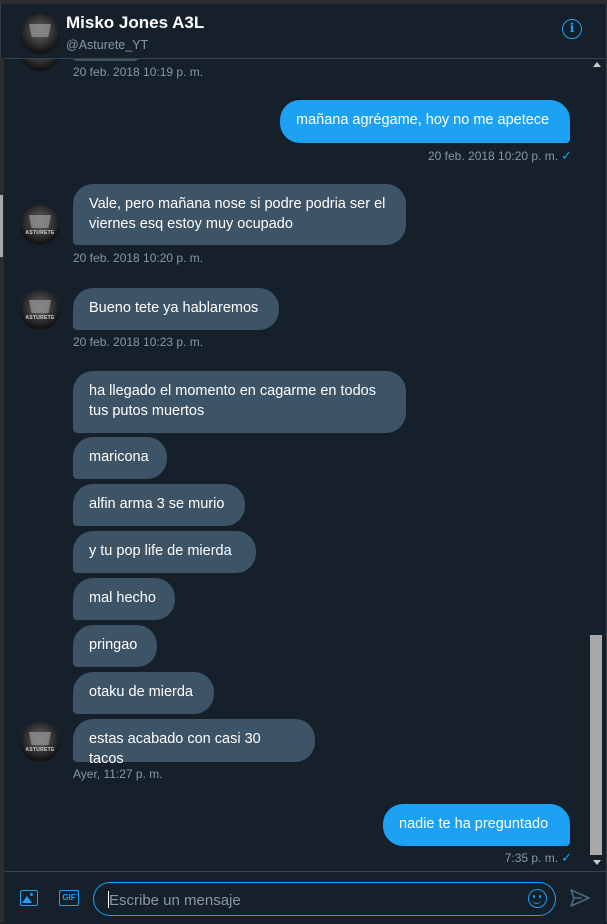  I want to click on conversation-header: Misko Jones A3L @Asturete_YT i, so click(305, 31).